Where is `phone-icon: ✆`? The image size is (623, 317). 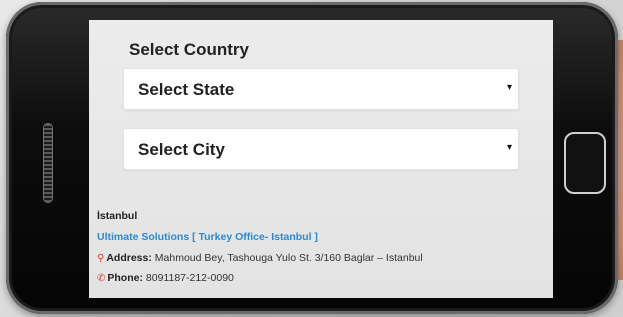 phone-icon: ✆ is located at coordinates (101, 278).